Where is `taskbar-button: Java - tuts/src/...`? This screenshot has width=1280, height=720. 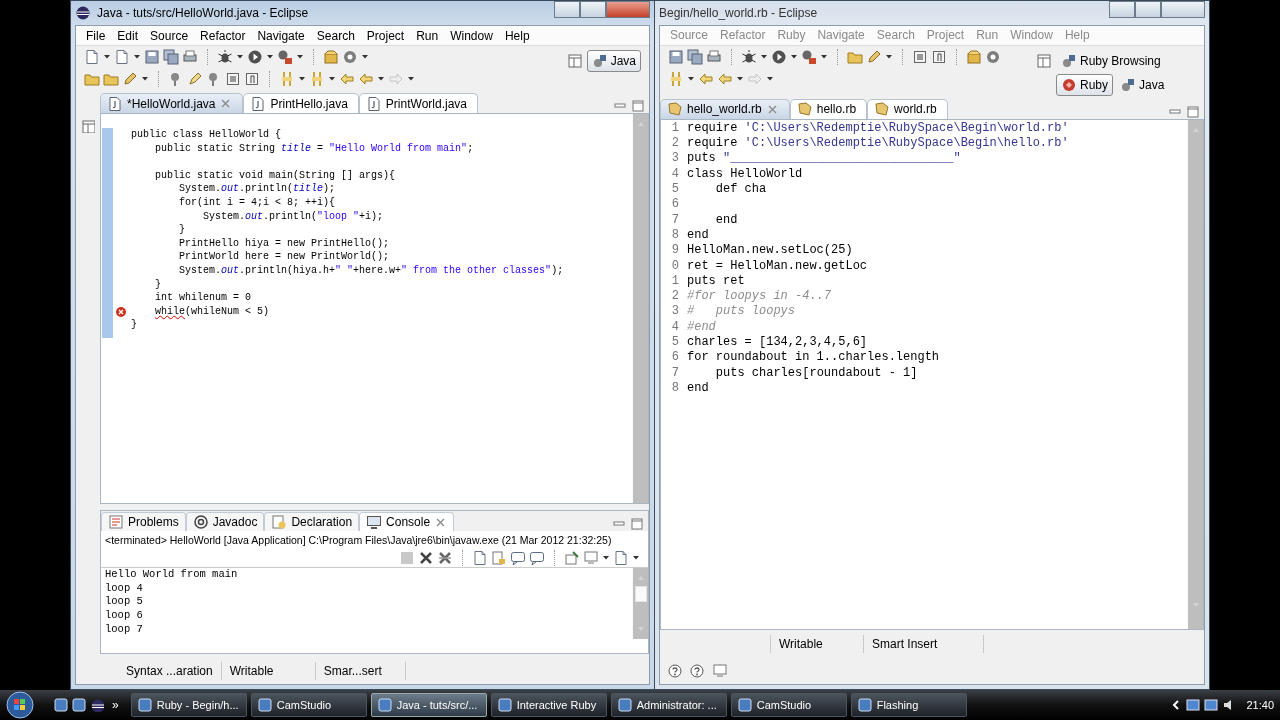
taskbar-button: Java - tuts/src/... is located at coordinates (428, 705).